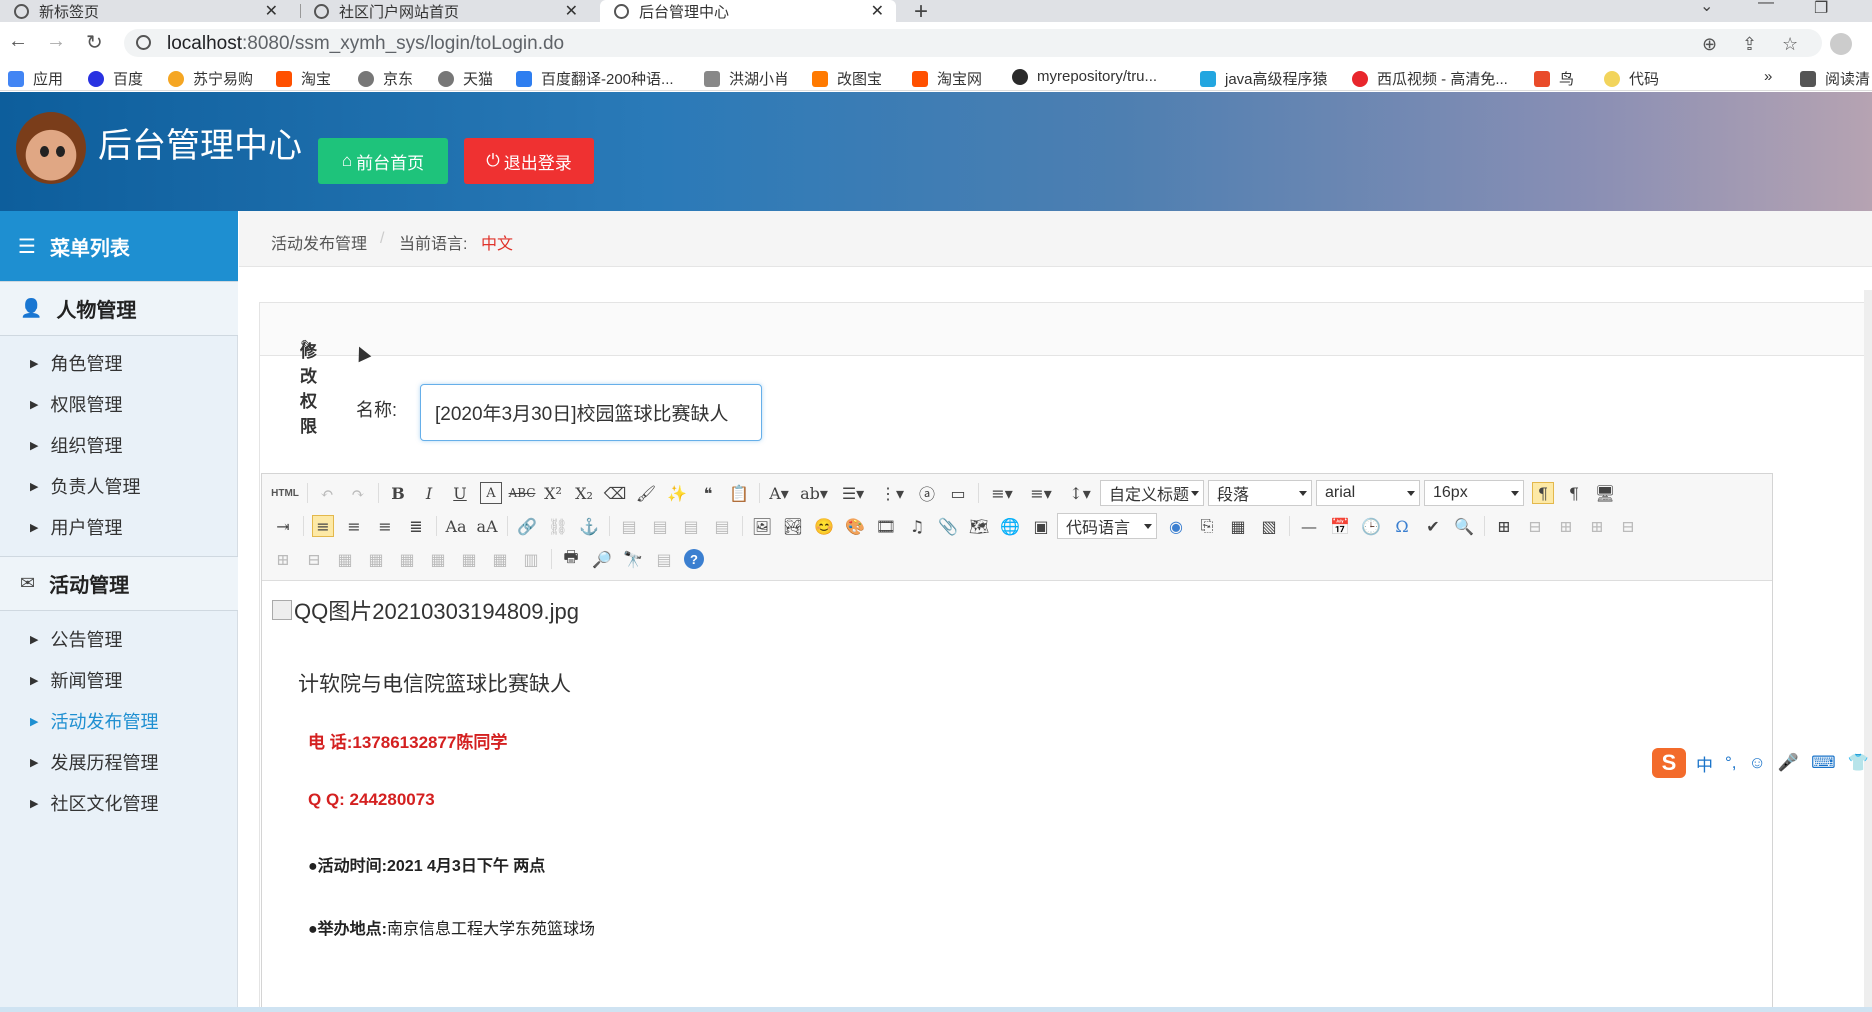 Image resolution: width=1872 pixels, height=1012 pixels. What do you see at coordinates (425, 610) in the screenshot?
I see `broken-image: QQ图片20210303194809.jpg` at bounding box center [425, 610].